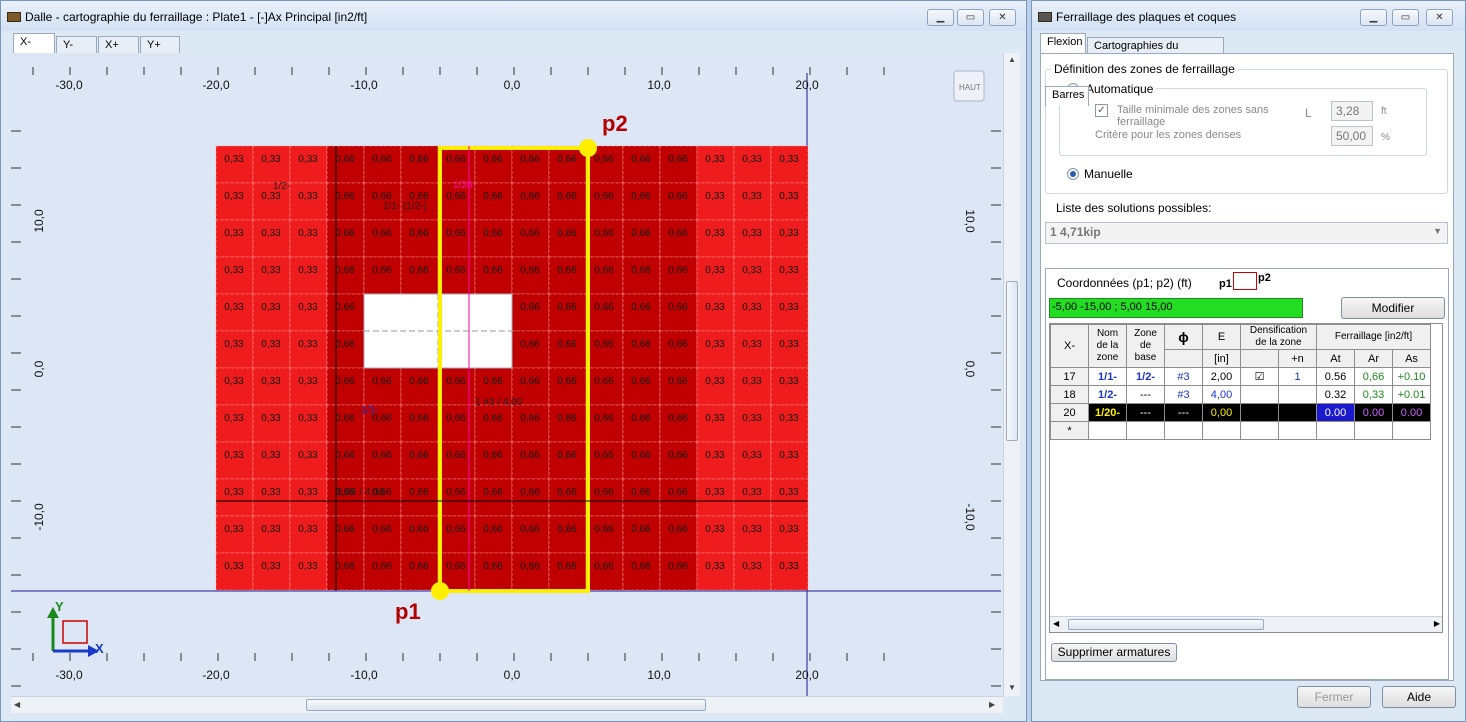 This screenshot has width=1466, height=722. What do you see at coordinates (1069, 376) in the screenshot?
I see `row-number: 17` at bounding box center [1069, 376].